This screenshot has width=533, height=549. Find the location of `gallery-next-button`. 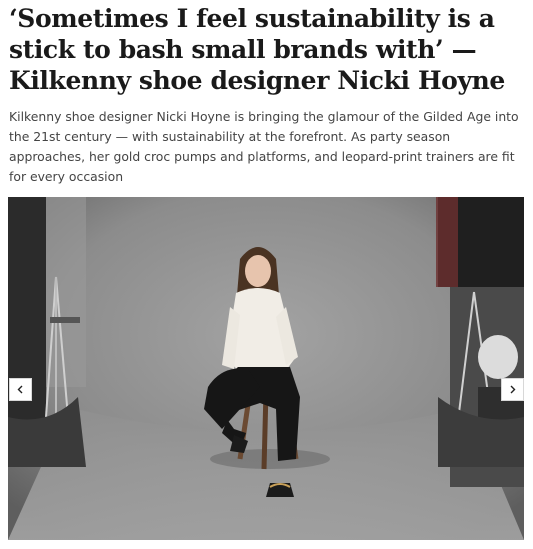

gallery-next-button is located at coordinates (512, 389).